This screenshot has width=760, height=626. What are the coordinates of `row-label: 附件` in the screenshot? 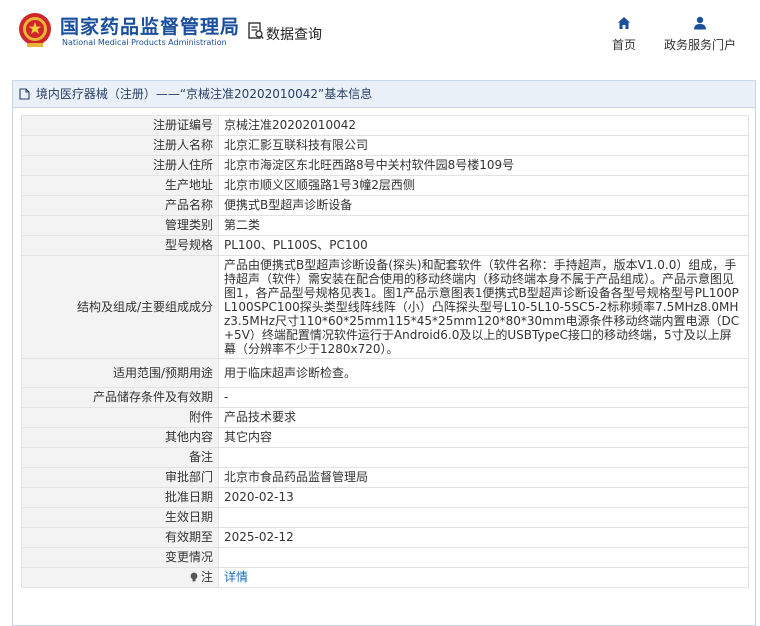 It's located at (120, 417).